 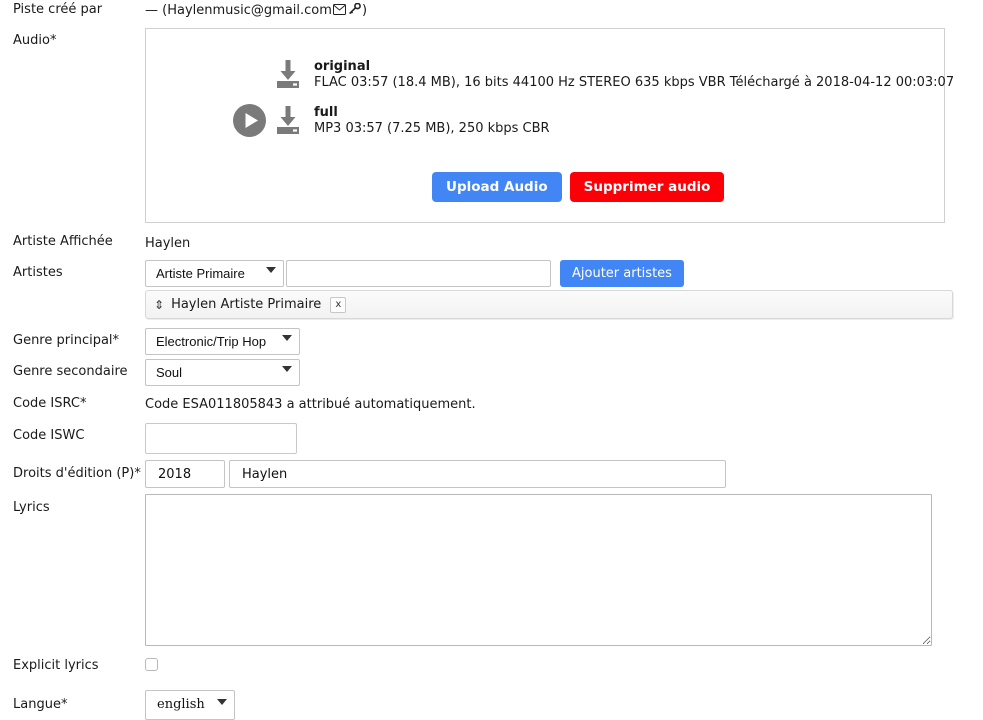 I want to click on artist-chip-label: Haylen Artiste Primaire, so click(x=246, y=304).